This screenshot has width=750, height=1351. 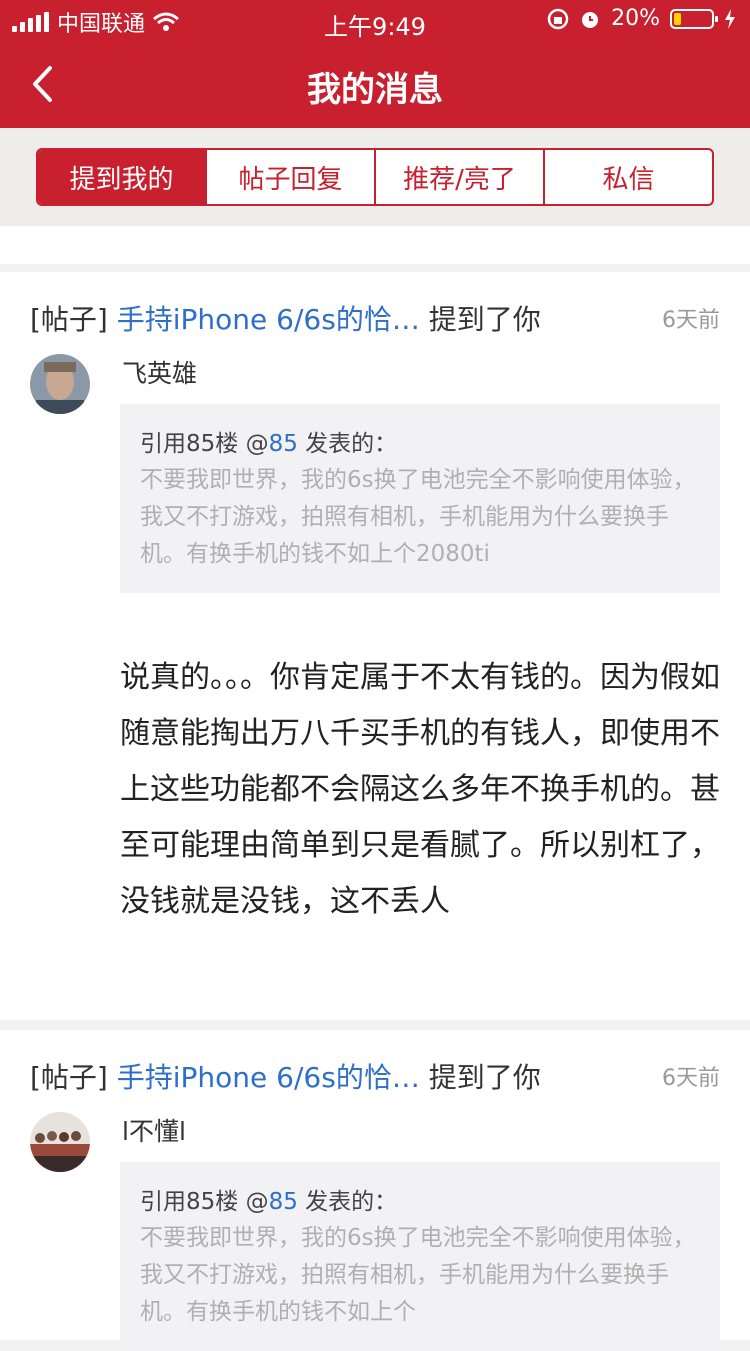 What do you see at coordinates (289, 177) in the screenshot?
I see `tab-replies: 帖子回复` at bounding box center [289, 177].